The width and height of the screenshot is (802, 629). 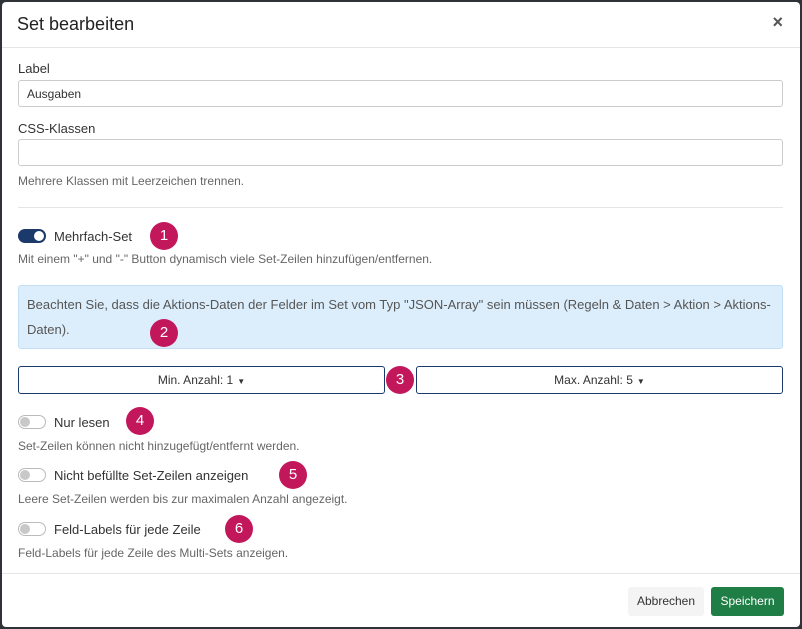 What do you see at coordinates (400, 380) in the screenshot?
I see `annotation-badge-3: 3` at bounding box center [400, 380].